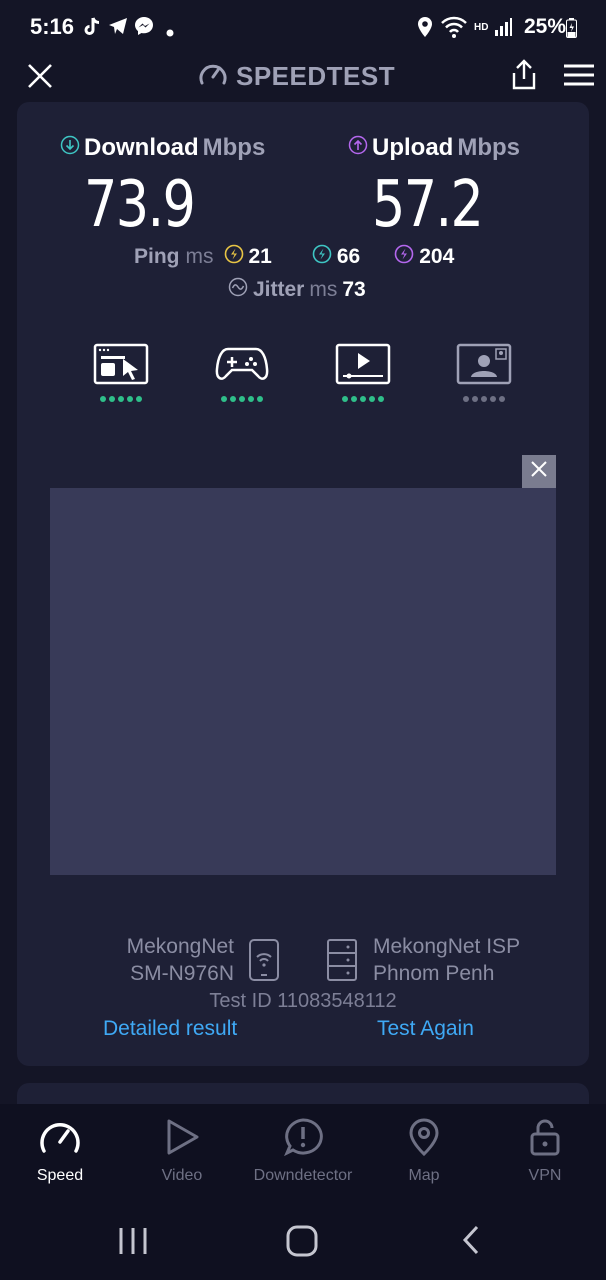  What do you see at coordinates (234, 257) in the screenshot?
I see `ping-idle-icon` at bounding box center [234, 257].